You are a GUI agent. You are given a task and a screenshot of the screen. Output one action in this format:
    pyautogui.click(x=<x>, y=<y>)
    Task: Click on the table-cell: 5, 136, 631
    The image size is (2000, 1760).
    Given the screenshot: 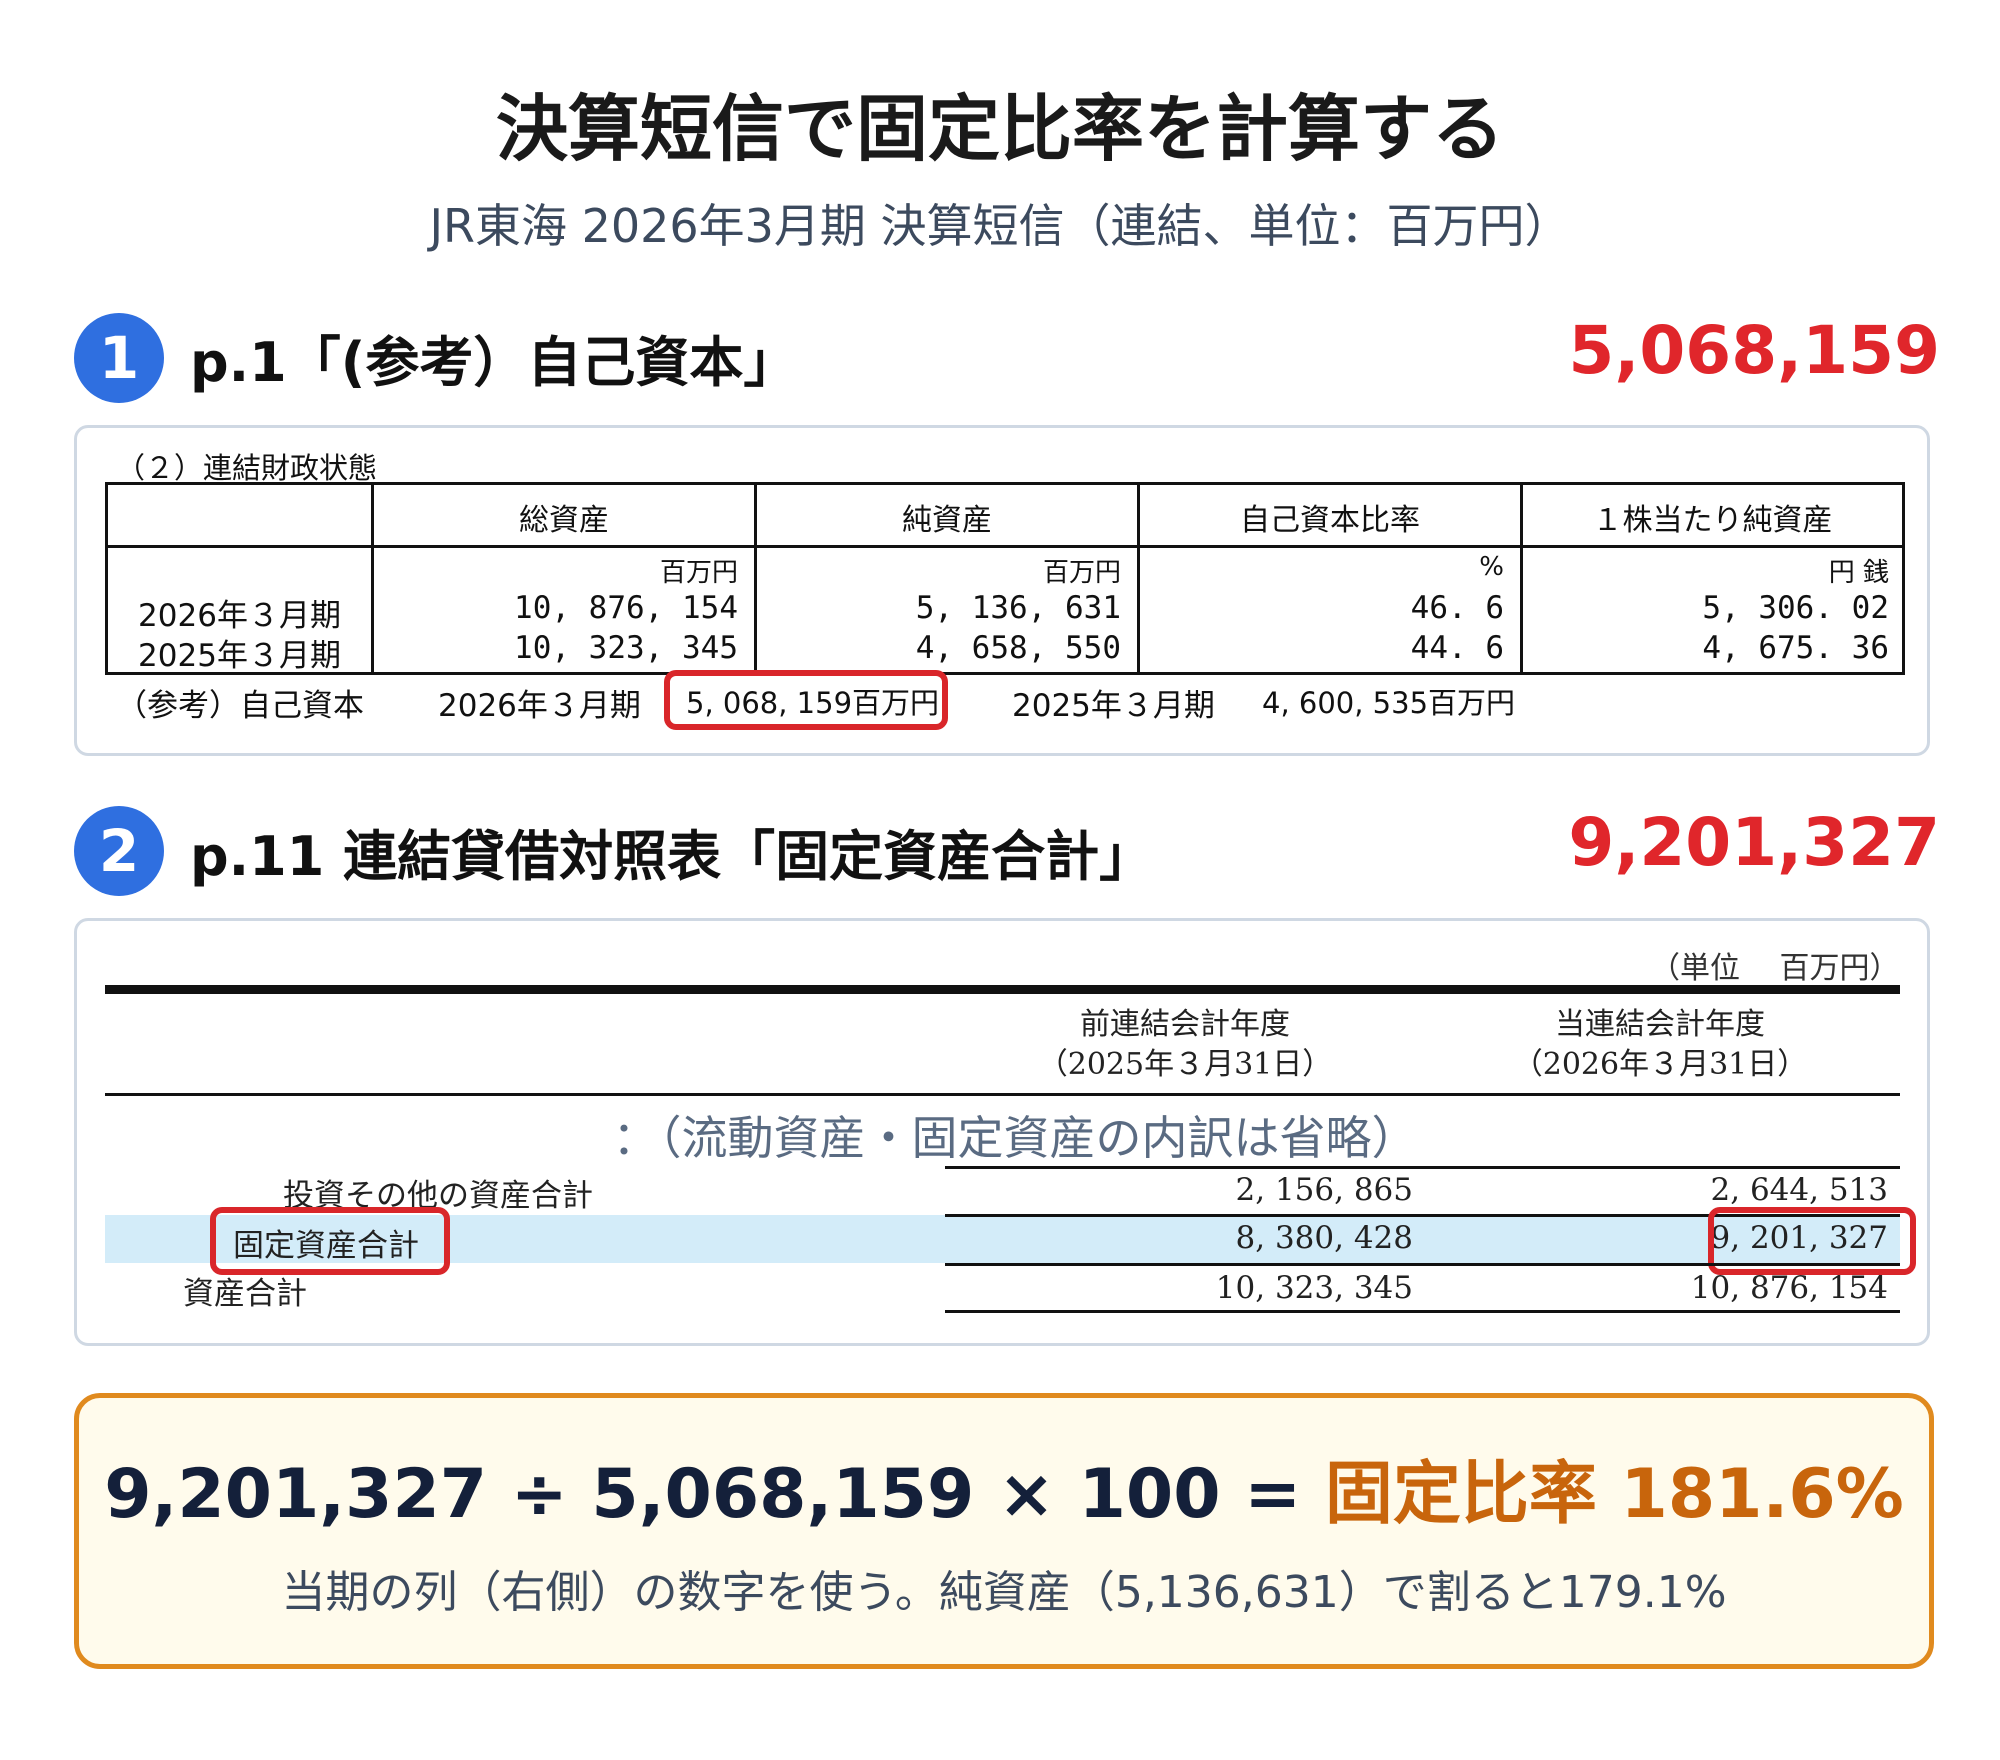 What is the action you would take?
    pyautogui.click(x=1018, y=608)
    